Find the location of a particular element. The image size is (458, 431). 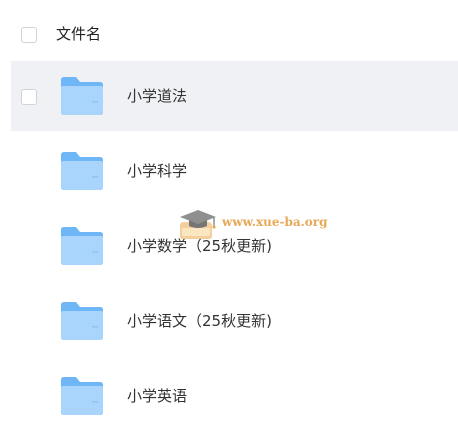

file-name: 小学科学 is located at coordinates (157, 171).